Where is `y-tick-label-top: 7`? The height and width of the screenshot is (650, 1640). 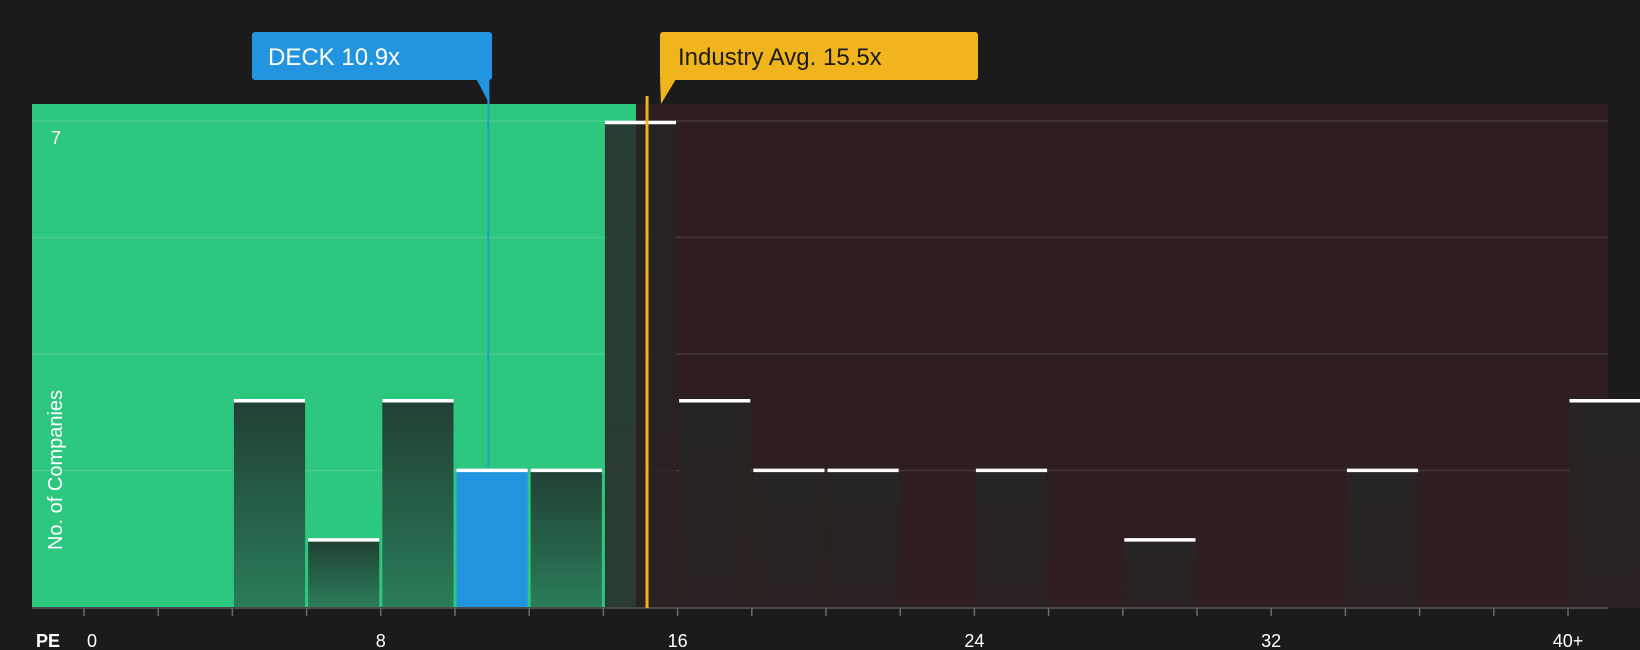 y-tick-label-top: 7 is located at coordinates (56, 138).